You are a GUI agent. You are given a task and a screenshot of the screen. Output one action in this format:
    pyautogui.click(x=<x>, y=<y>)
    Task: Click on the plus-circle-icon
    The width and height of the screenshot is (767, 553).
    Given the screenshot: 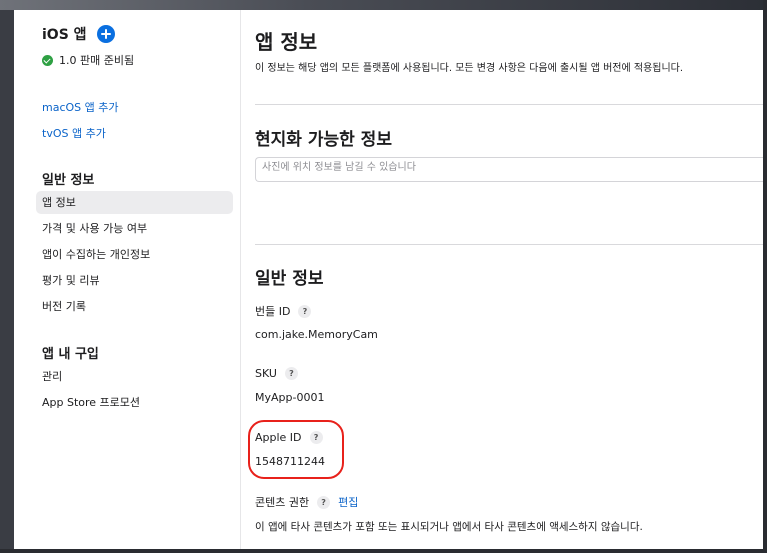 What is the action you would take?
    pyautogui.click(x=105, y=34)
    